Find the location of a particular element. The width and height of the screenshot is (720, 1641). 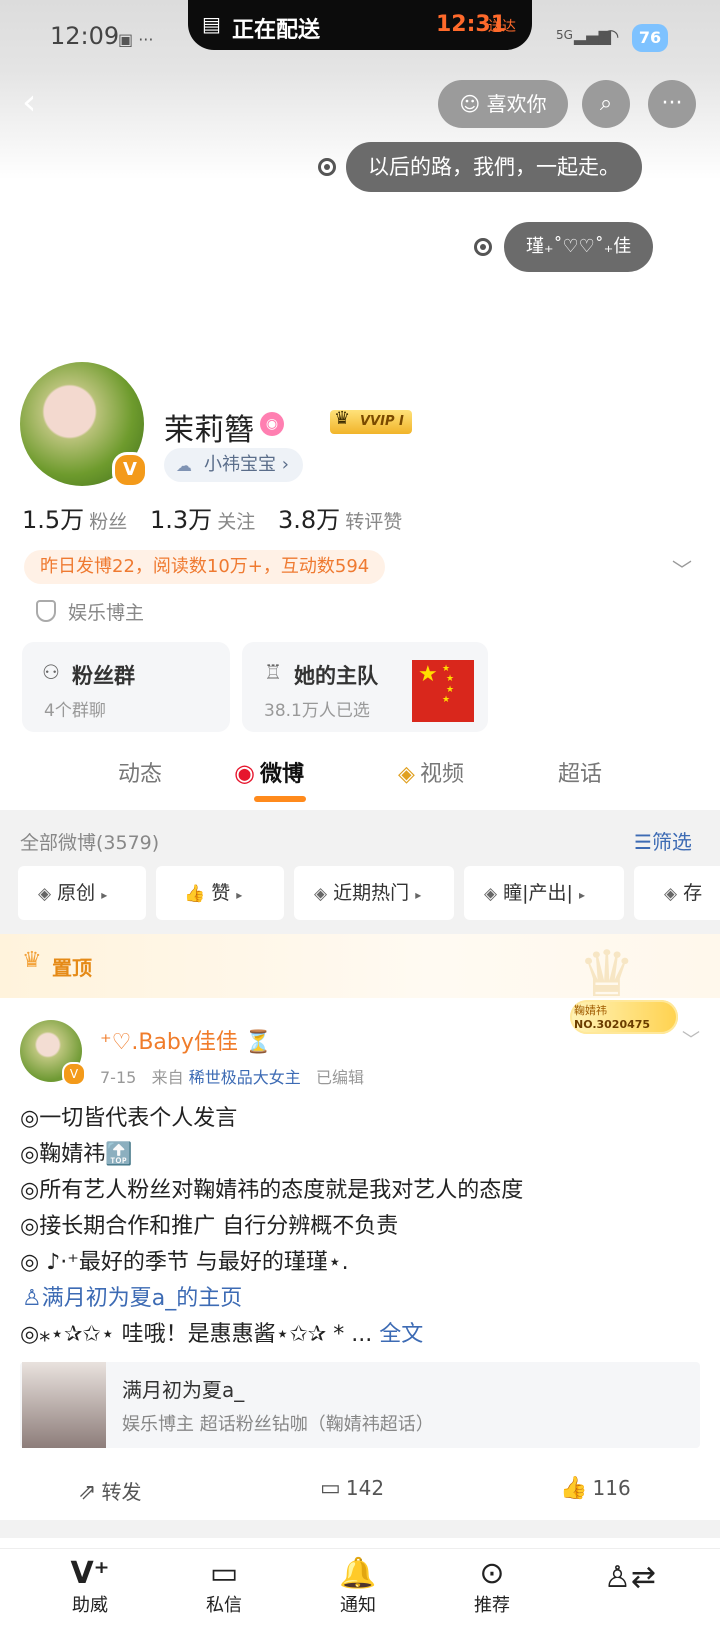

delivery-island: ▤ 正在配送 12:31 送达 is located at coordinates (360, 25).